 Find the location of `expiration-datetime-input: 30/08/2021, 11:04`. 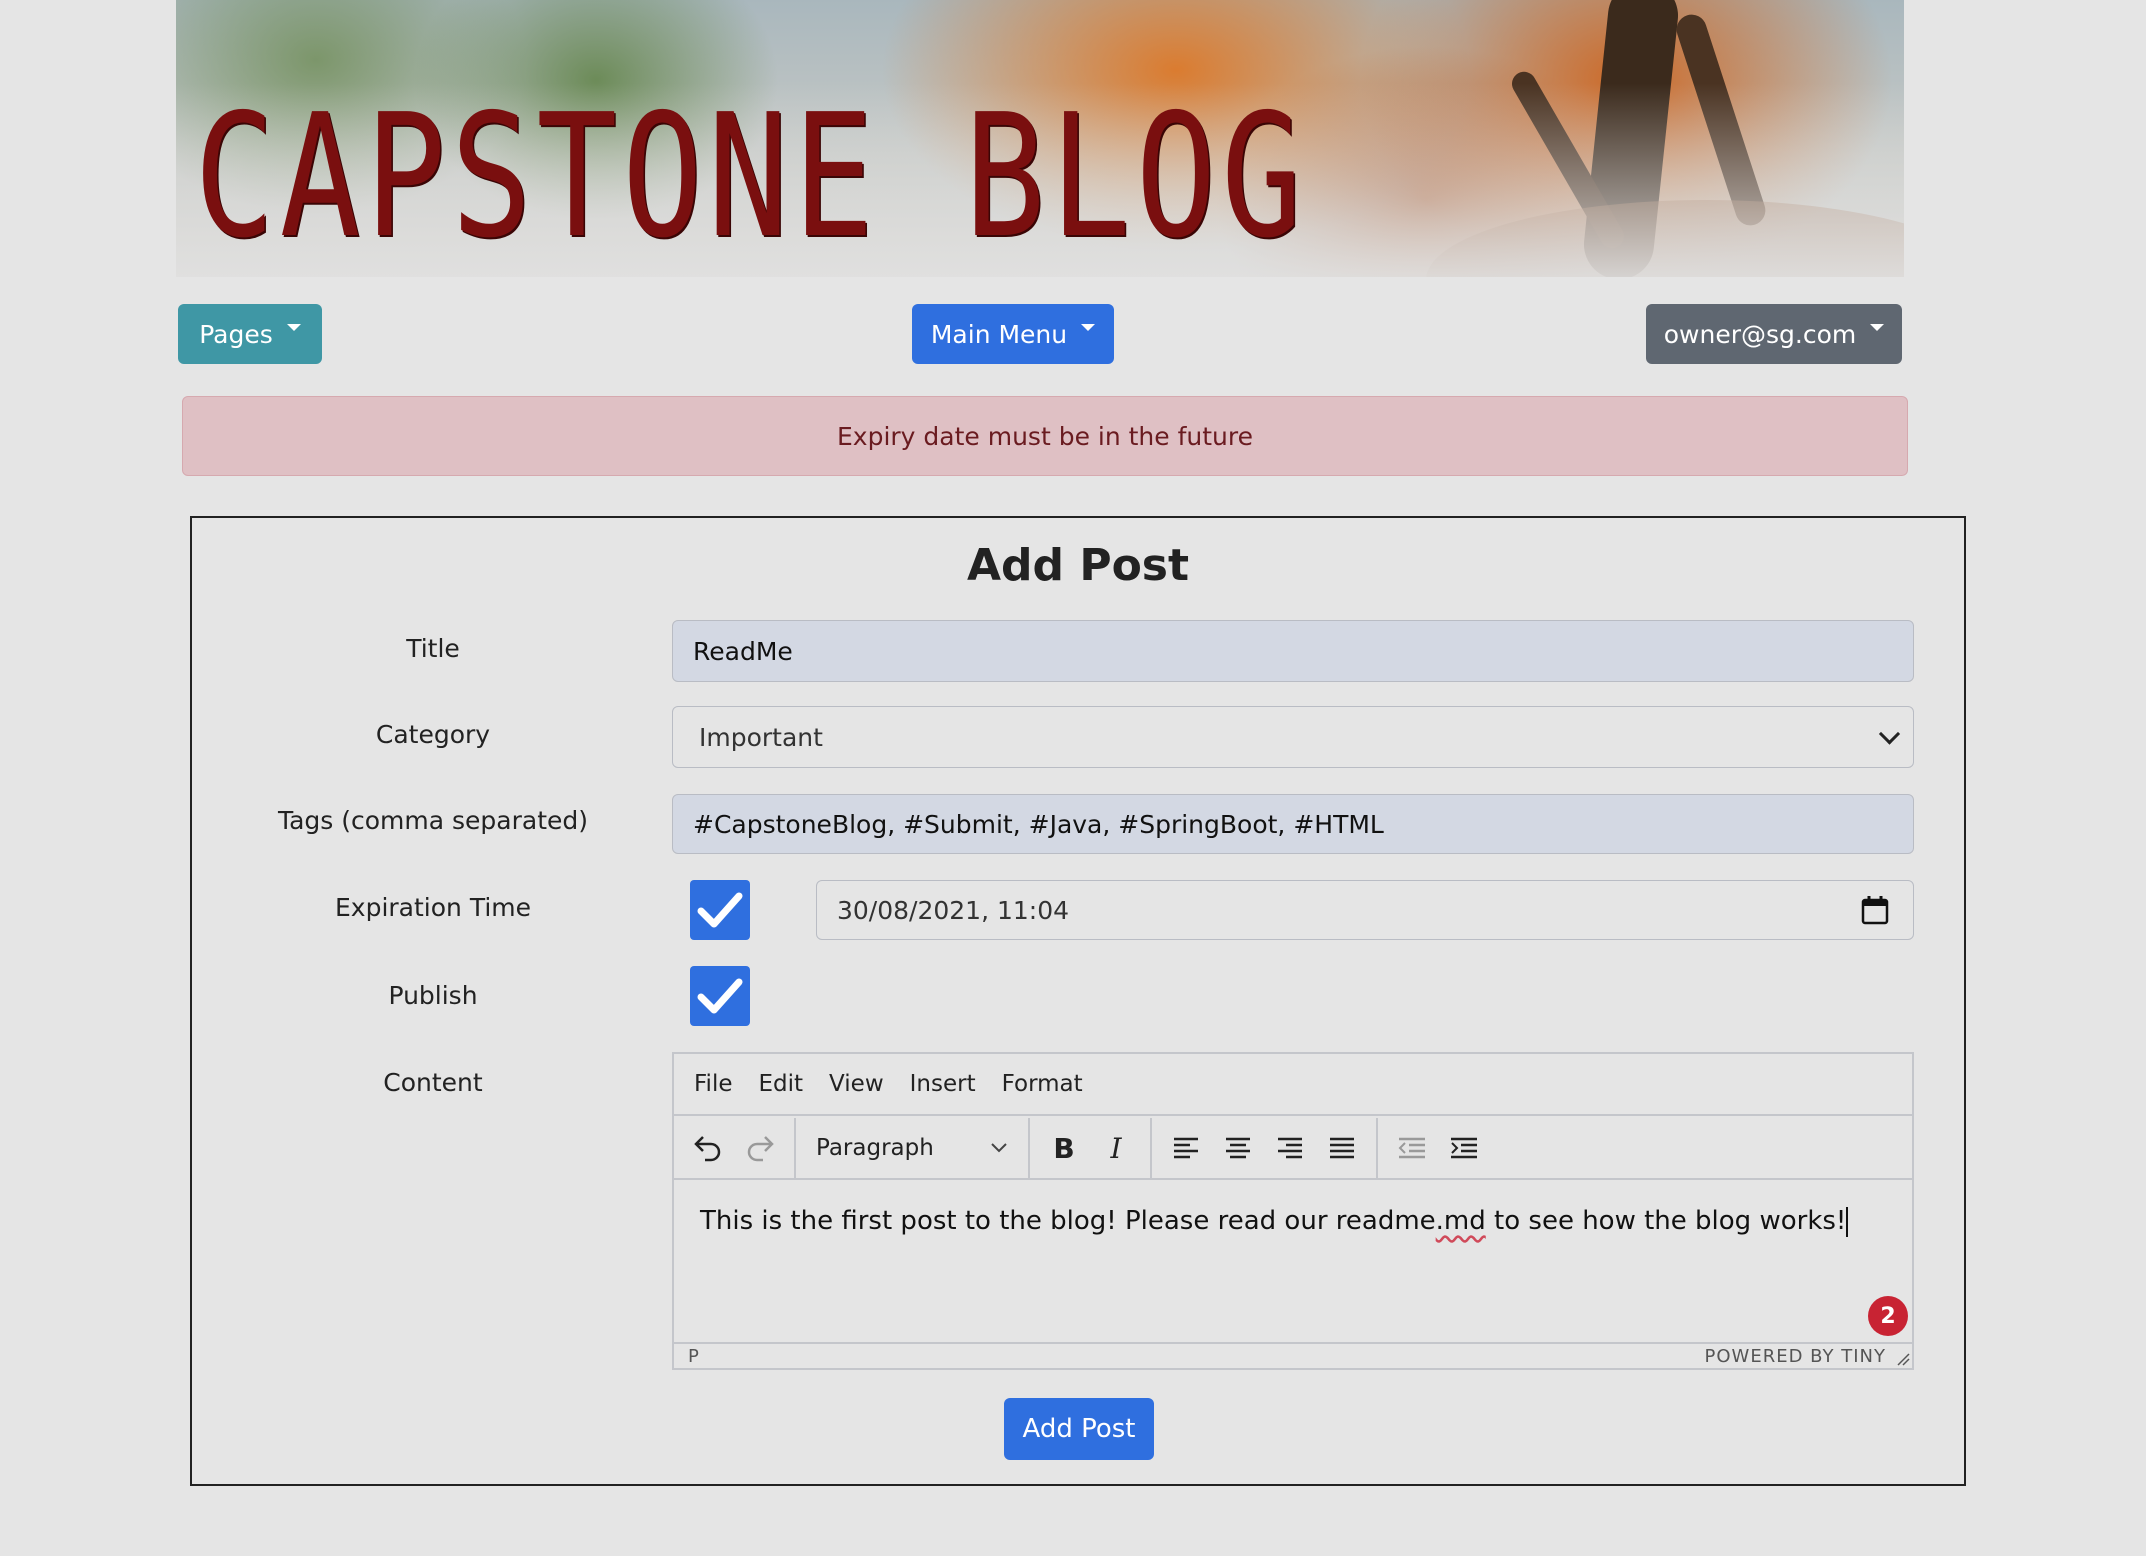

expiration-datetime-input: 30/08/2021, 11:04 is located at coordinates (1365, 910).